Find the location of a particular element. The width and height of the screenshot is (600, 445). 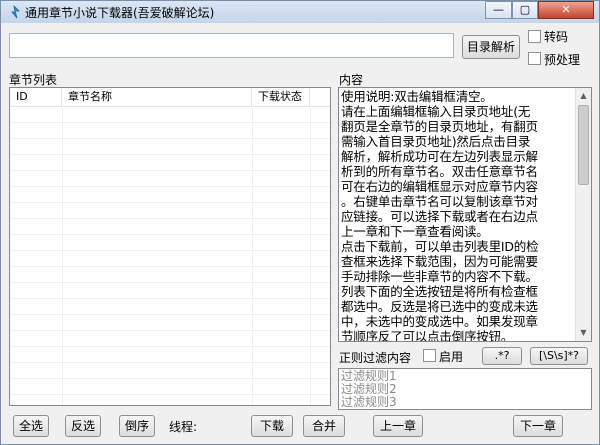

scroll-thumb is located at coordinates (583, 145).